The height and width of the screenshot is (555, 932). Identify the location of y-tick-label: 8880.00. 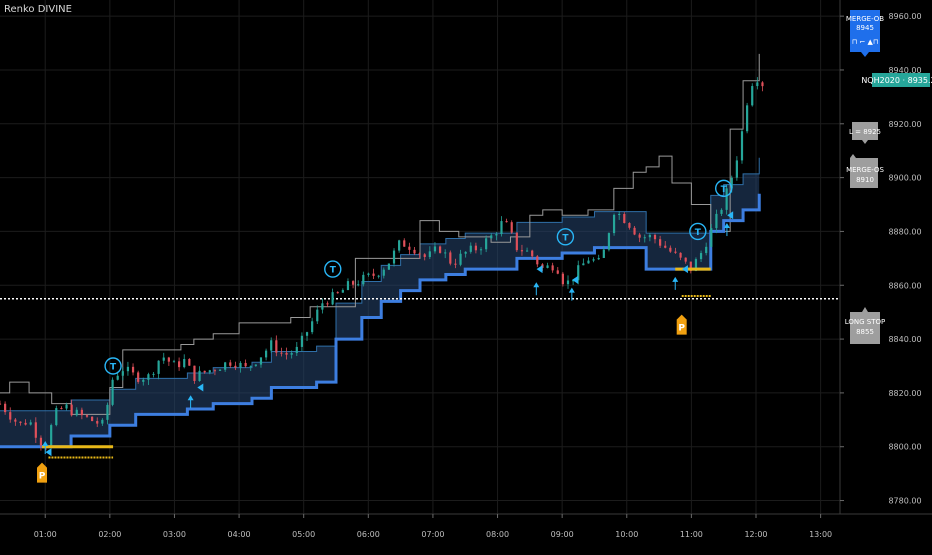
(904, 231).